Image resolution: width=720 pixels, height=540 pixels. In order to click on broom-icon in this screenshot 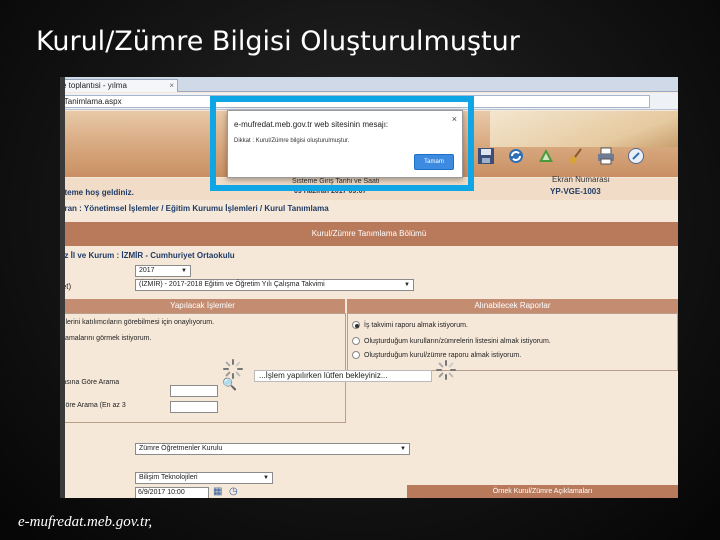, I will do `click(576, 156)`.